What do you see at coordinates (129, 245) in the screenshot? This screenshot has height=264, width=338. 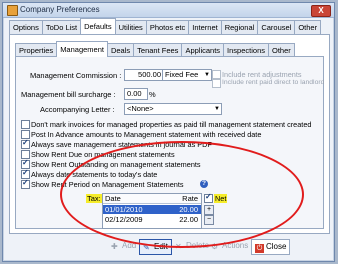 I see `add-button-label: Add` at bounding box center [129, 245].